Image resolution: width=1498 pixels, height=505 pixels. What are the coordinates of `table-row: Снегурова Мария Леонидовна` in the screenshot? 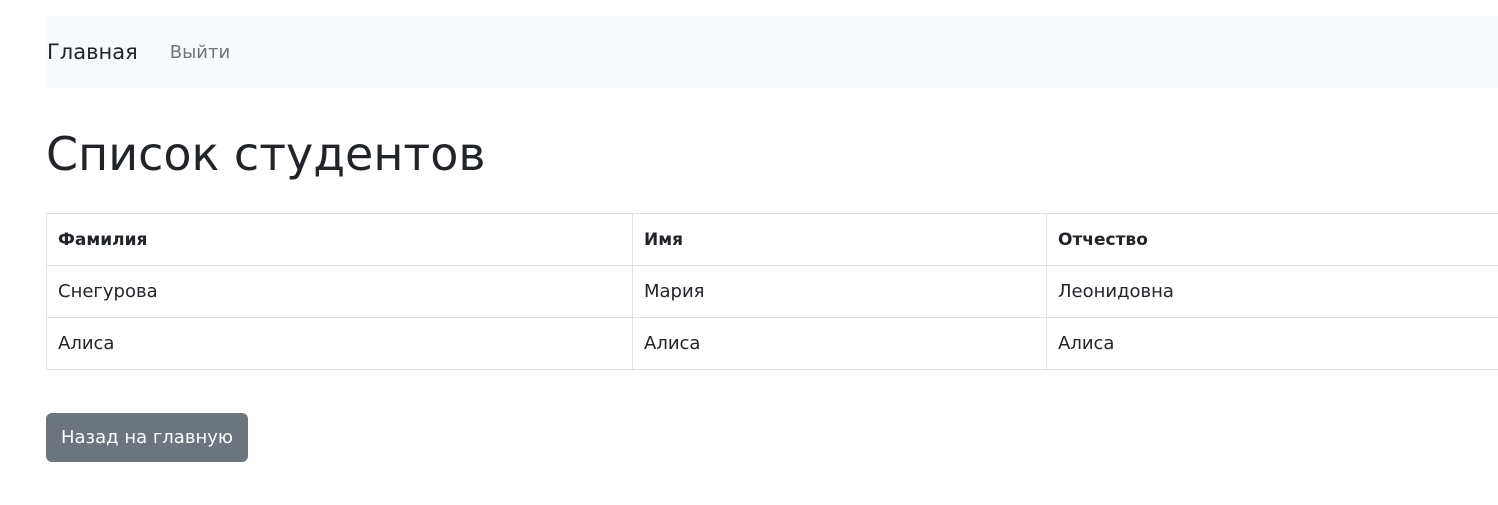 It's located at (772, 291).